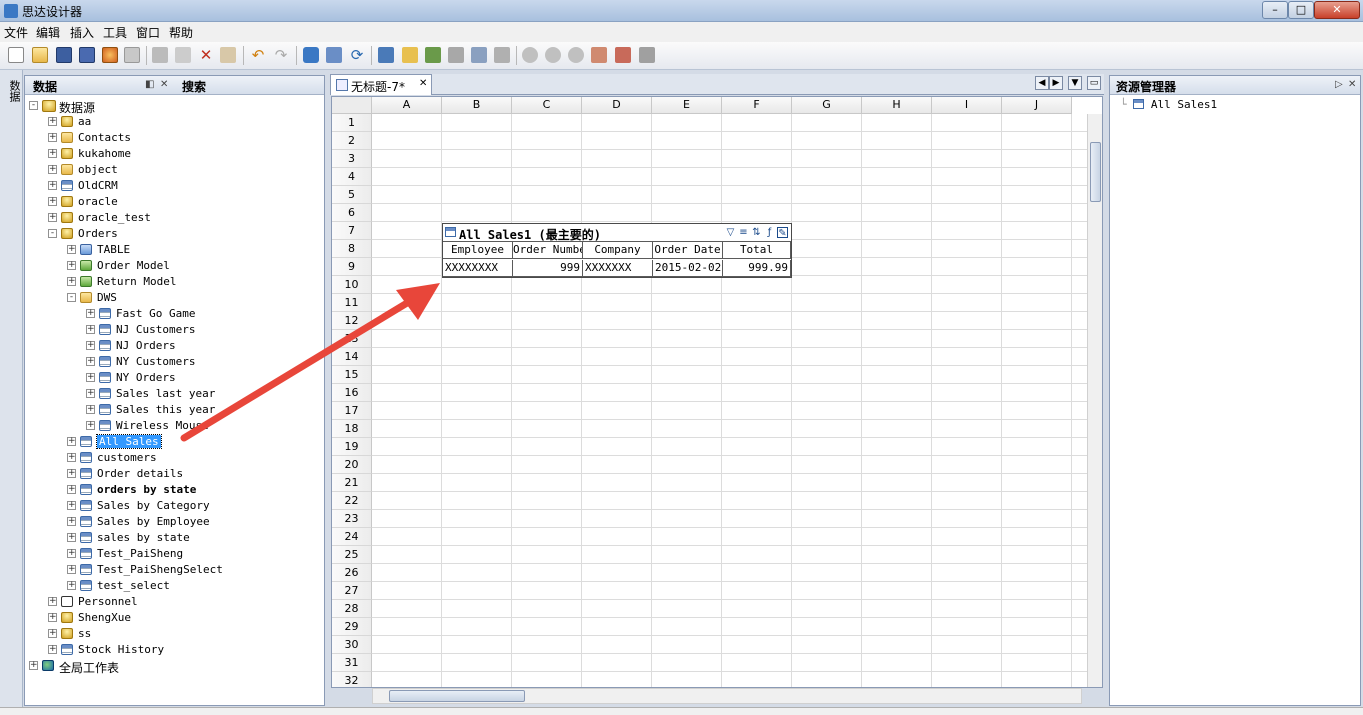 The image size is (1363, 715). What do you see at coordinates (352, 249) in the screenshot?
I see `row-header: 8` at bounding box center [352, 249].